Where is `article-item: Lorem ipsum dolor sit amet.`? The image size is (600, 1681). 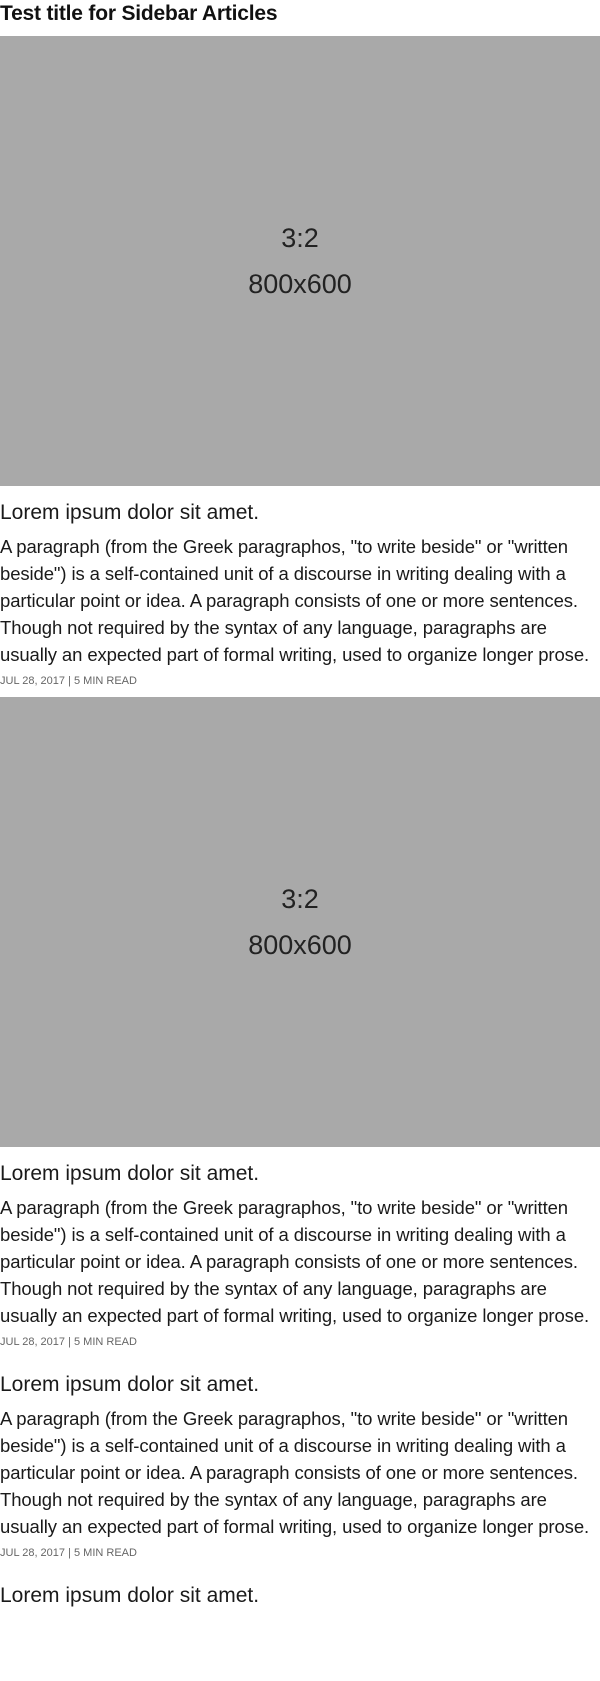
article-item: Lorem ipsum dolor sit amet. is located at coordinates (300, 1592).